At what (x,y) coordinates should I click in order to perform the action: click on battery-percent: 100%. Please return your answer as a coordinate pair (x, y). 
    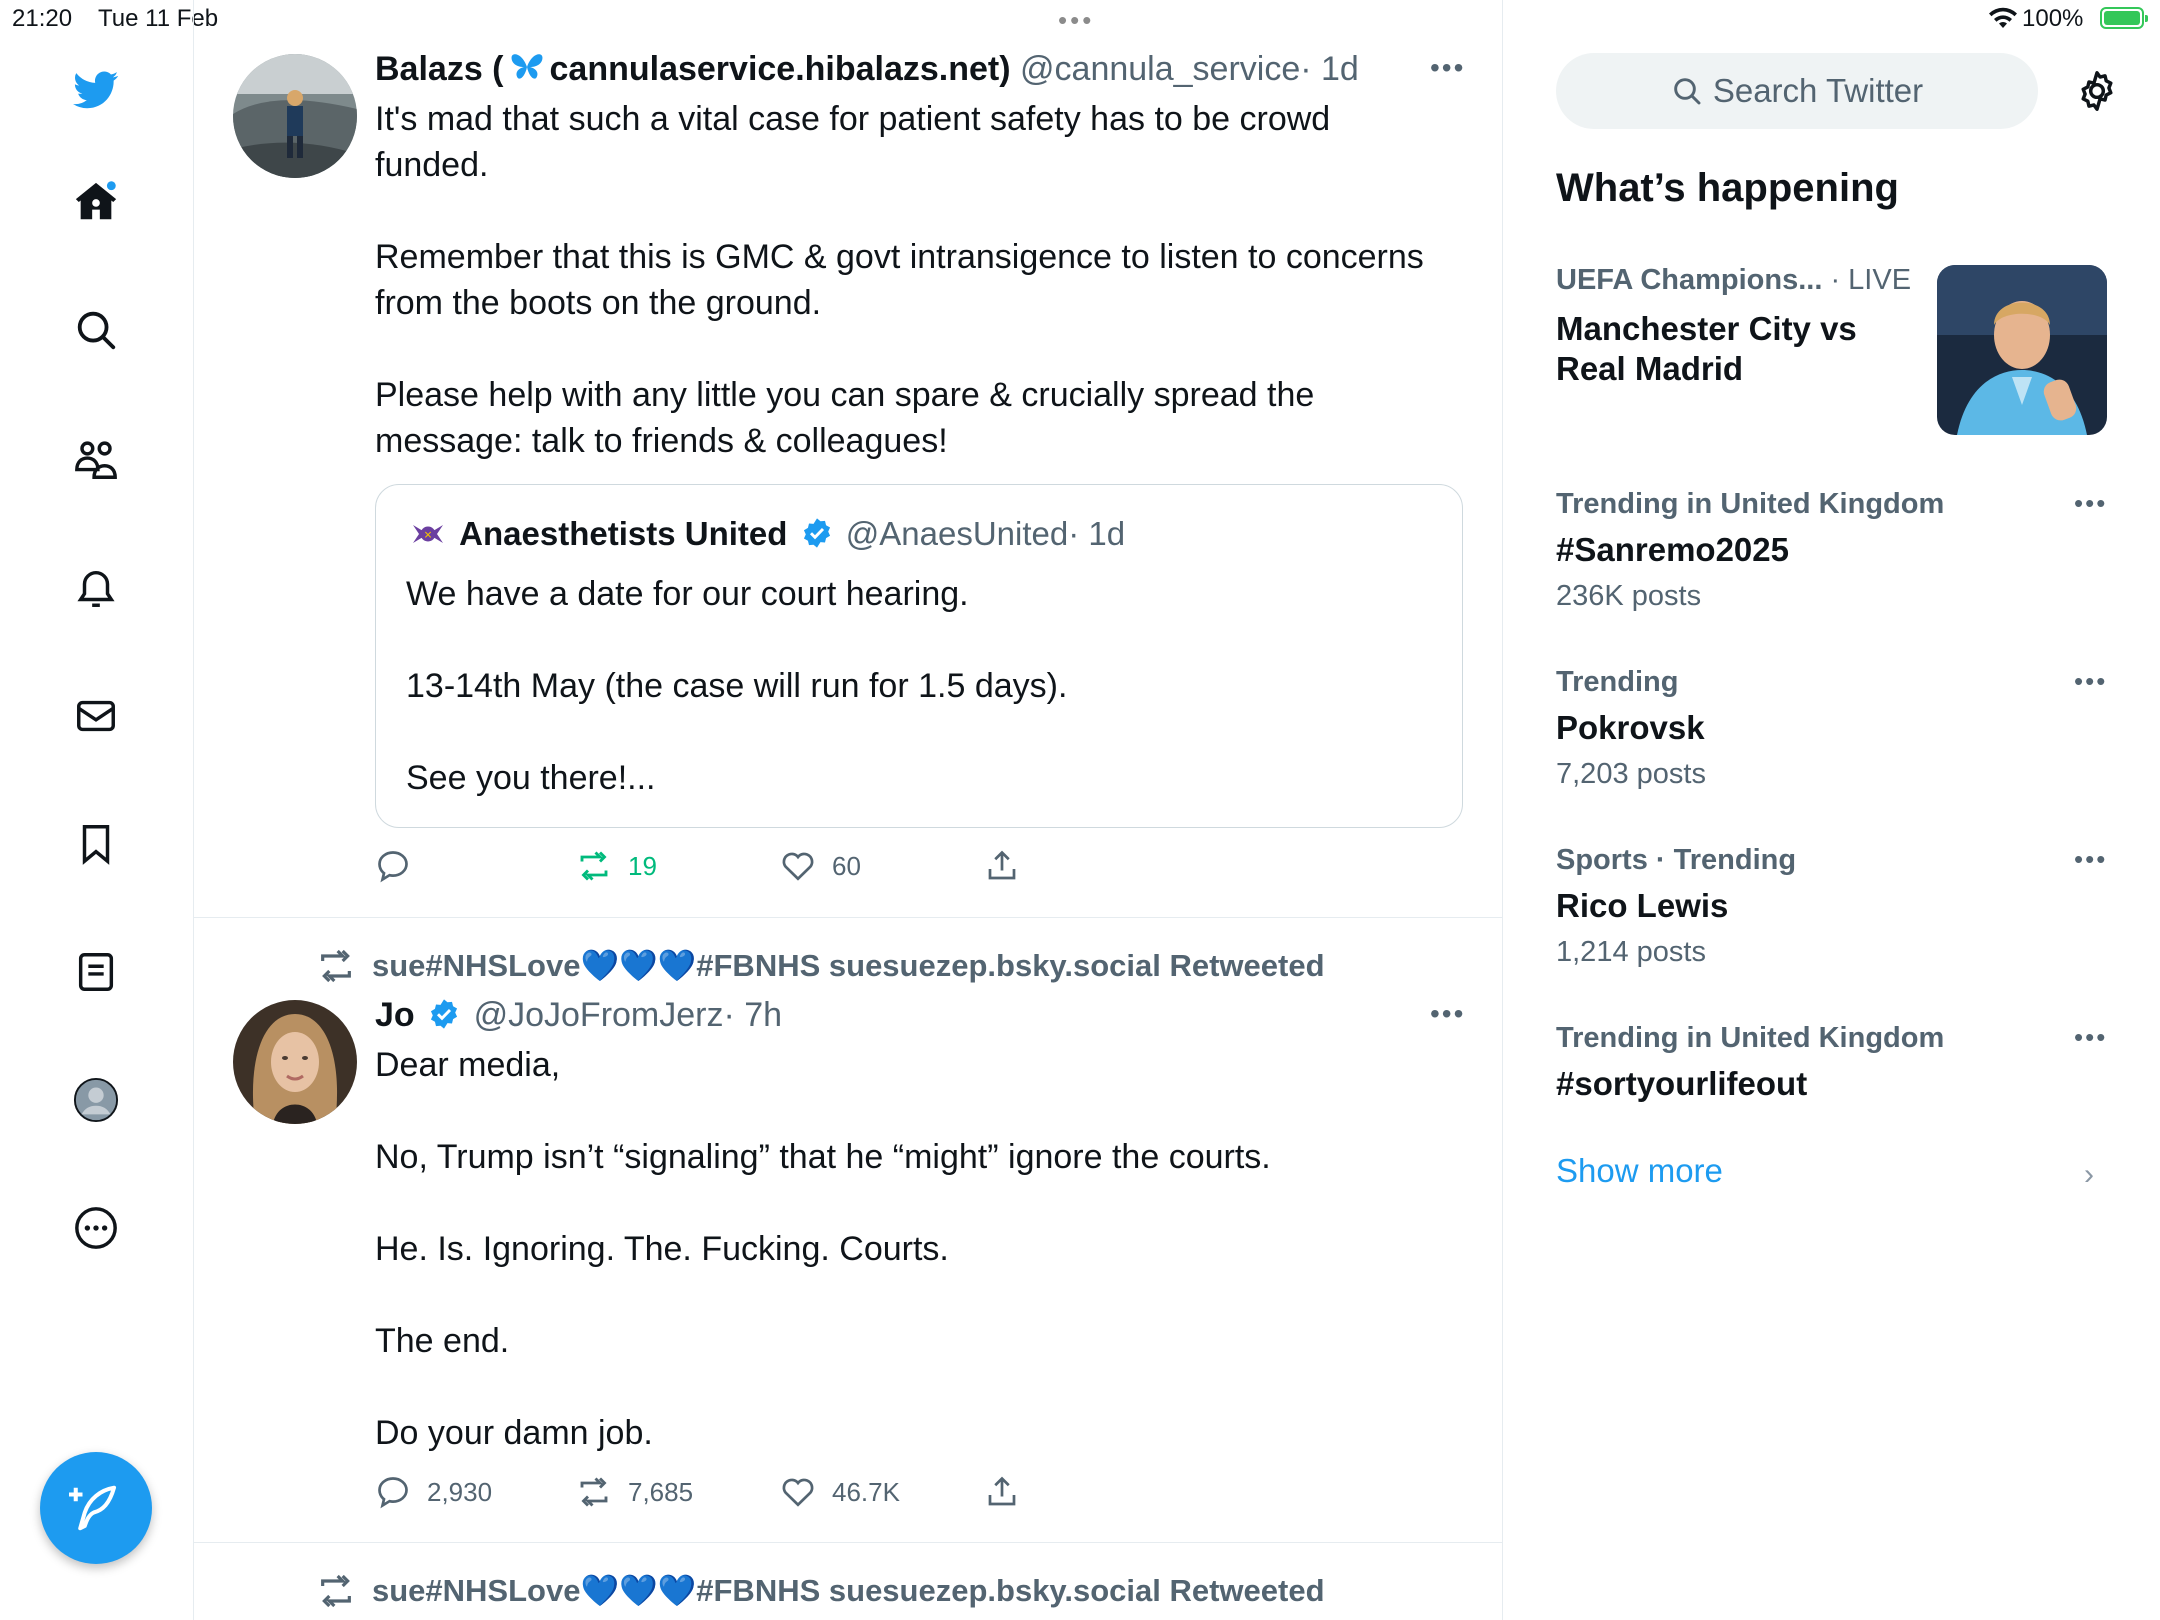
    Looking at the image, I should click on (2053, 18).